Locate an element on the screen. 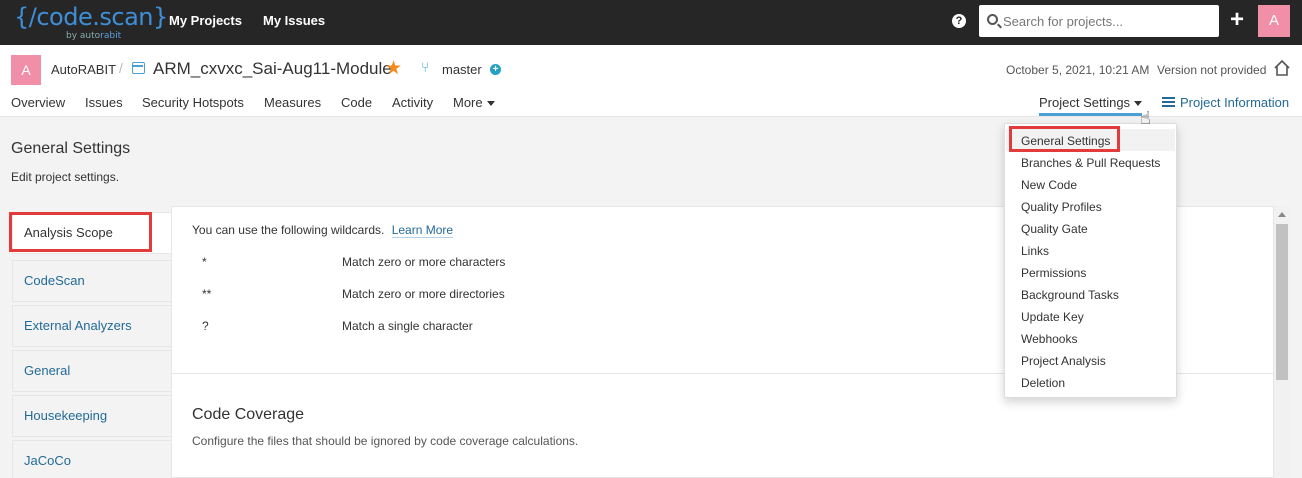 This screenshot has height=478, width=1302. wildcard-description: Match zero or more characters is located at coordinates (424, 262).